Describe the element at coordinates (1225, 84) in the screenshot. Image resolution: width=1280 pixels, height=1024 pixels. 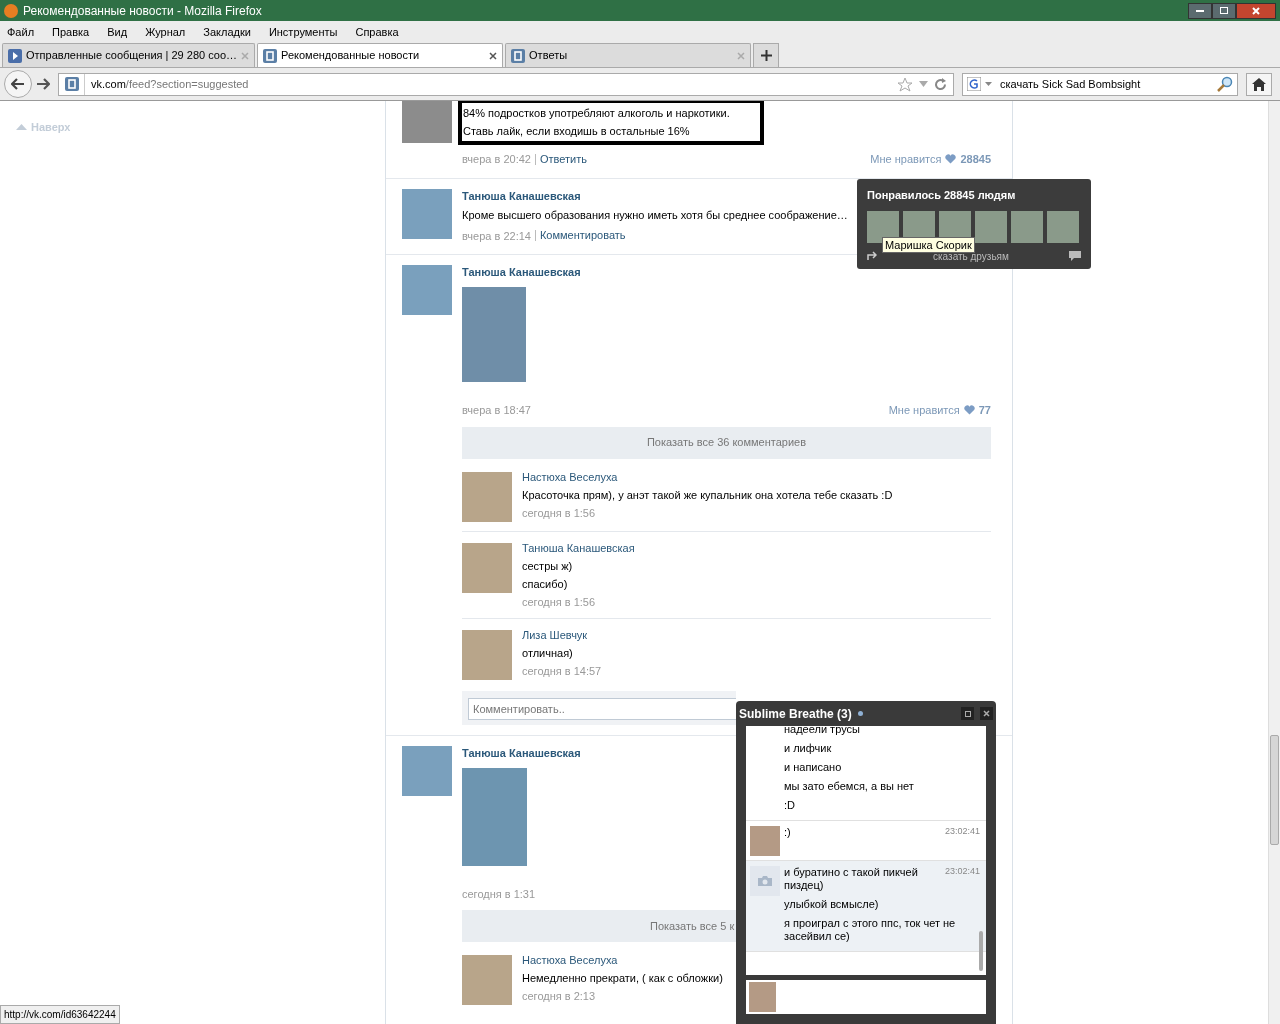
I see `search-icon` at that location.